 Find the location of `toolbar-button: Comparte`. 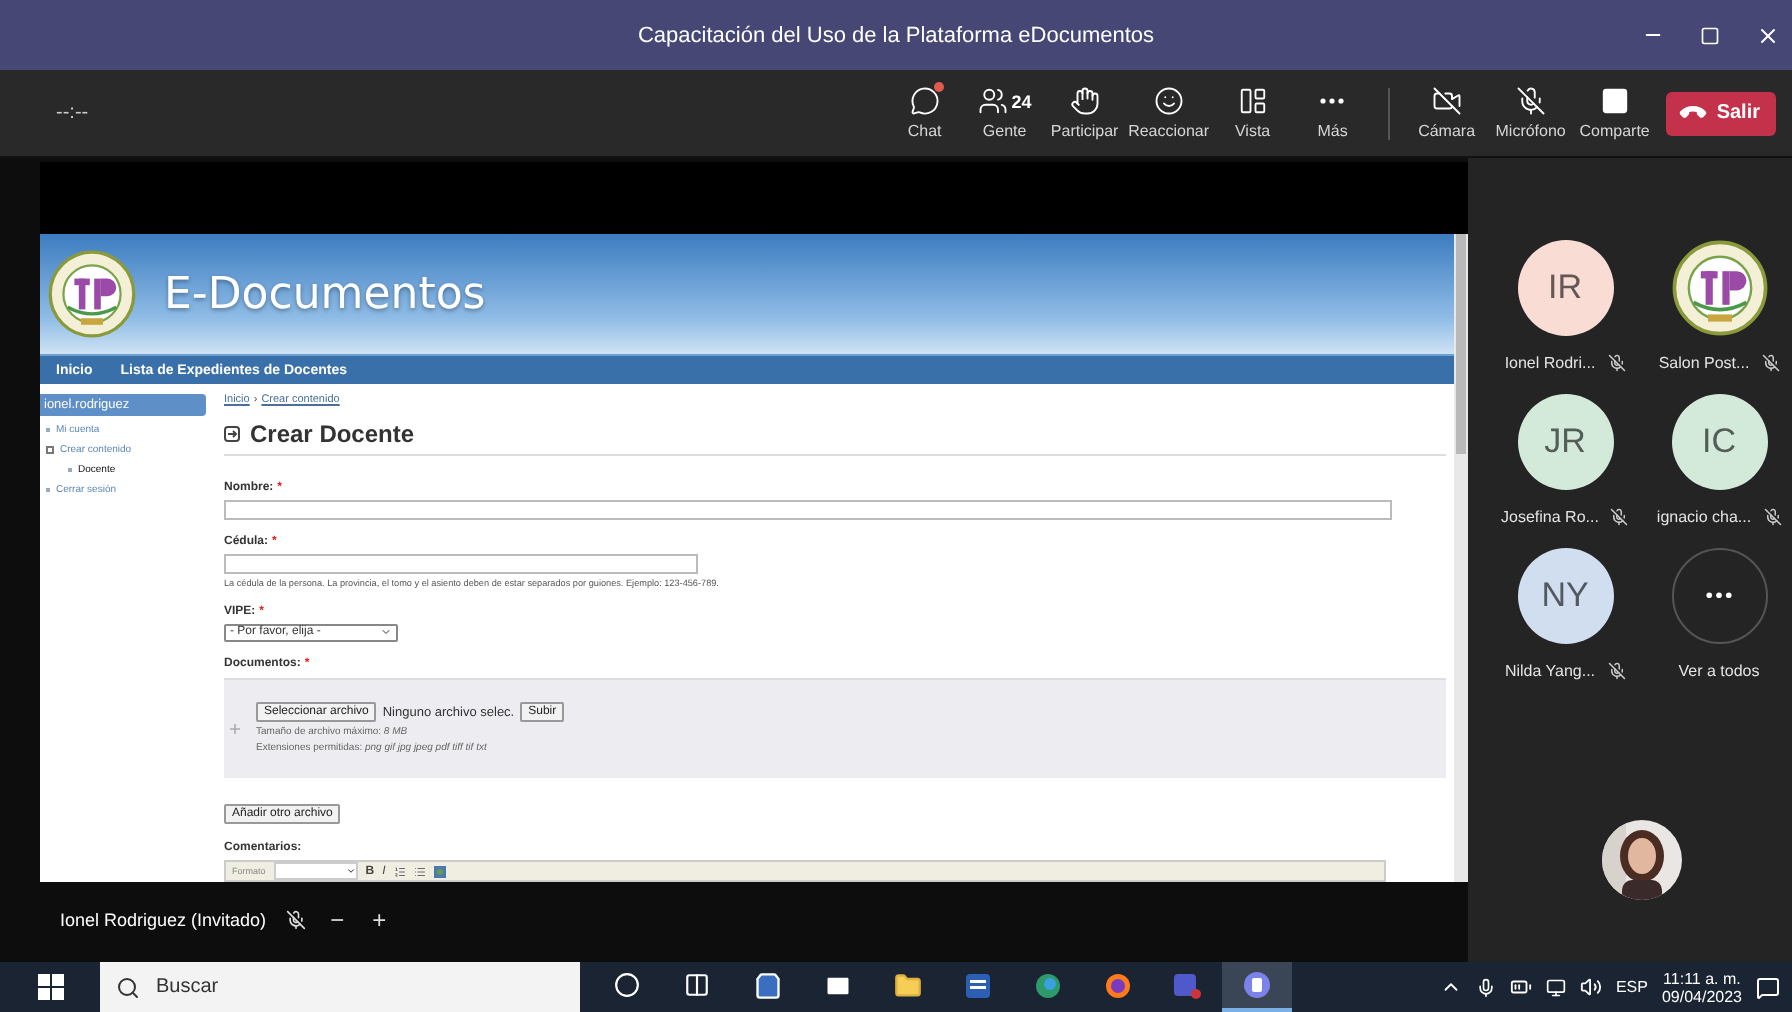

toolbar-button: Comparte is located at coordinates (1614, 113).